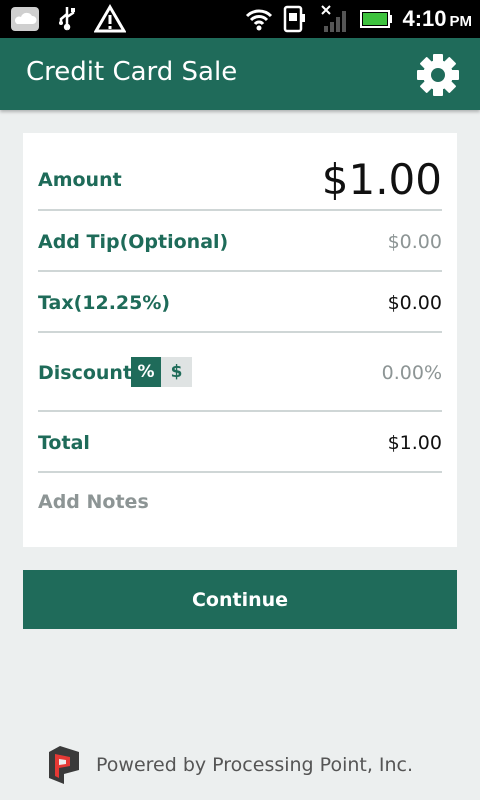 The width and height of the screenshot is (480, 800). I want to click on add-notes-field: Add Notes, so click(93, 502).